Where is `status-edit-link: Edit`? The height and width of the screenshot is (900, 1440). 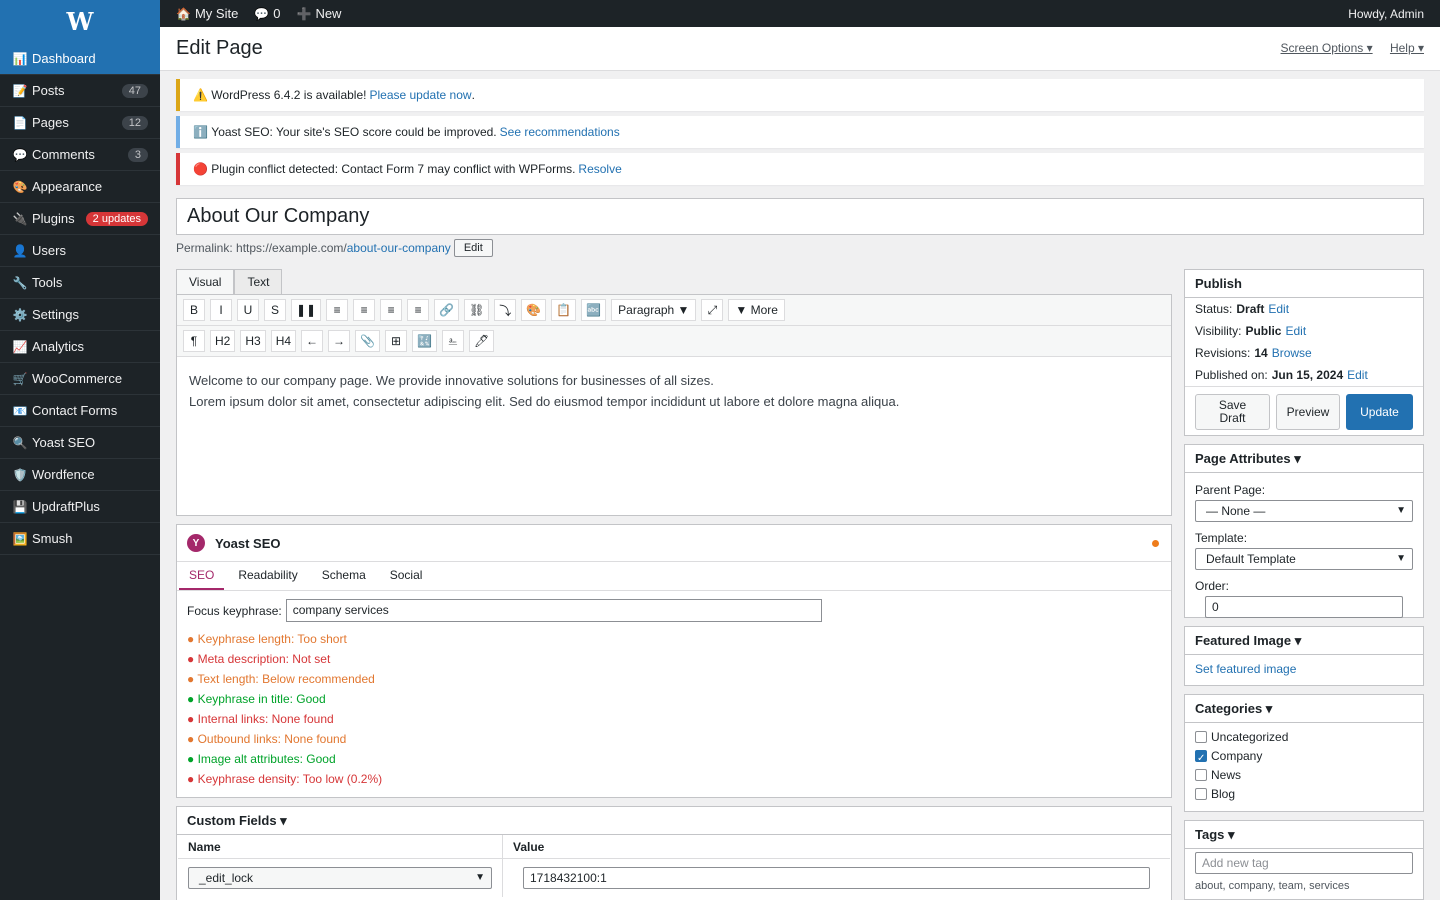 status-edit-link: Edit is located at coordinates (1278, 309).